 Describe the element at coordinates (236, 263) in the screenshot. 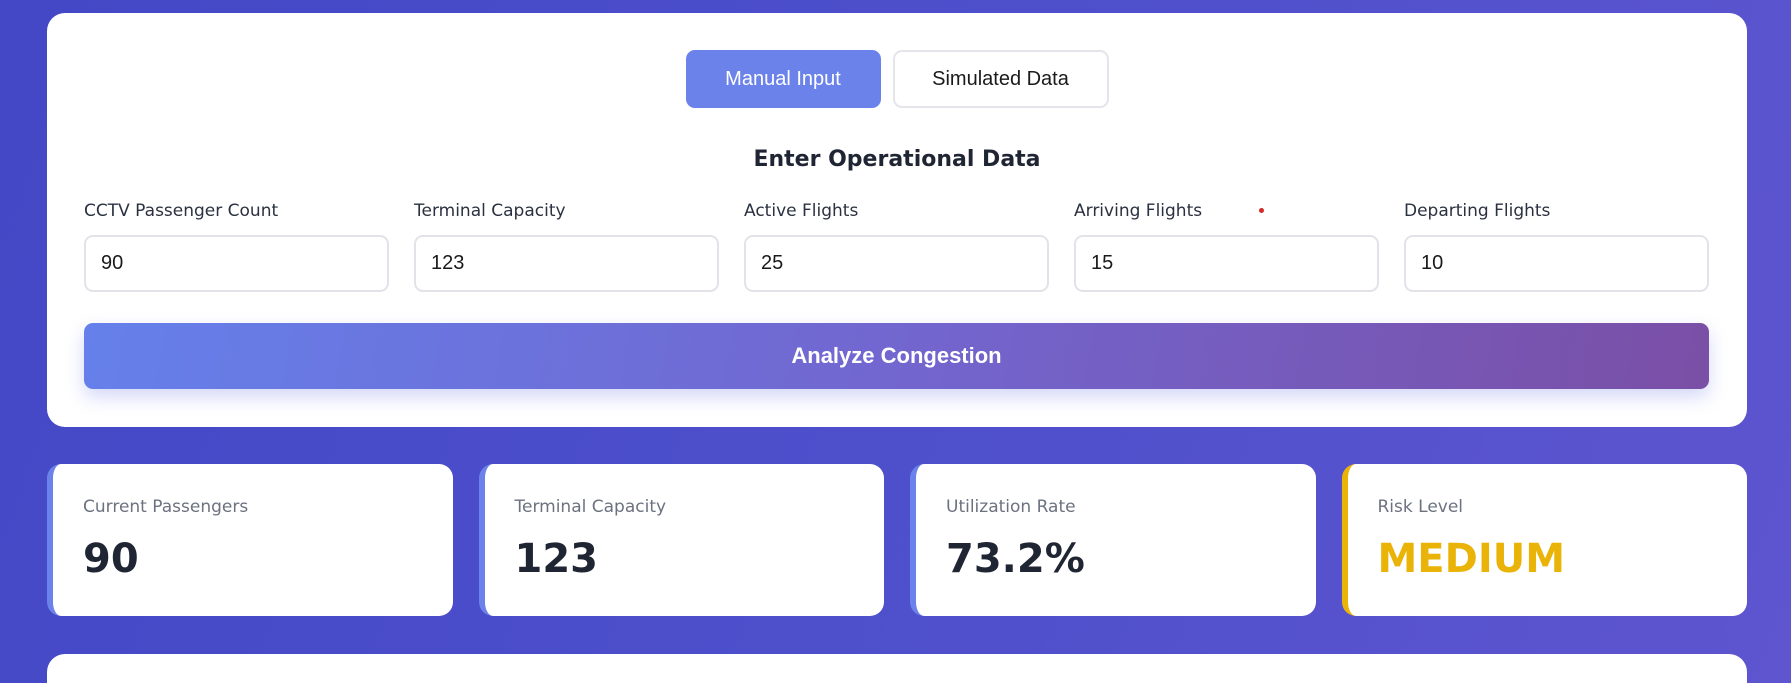

I see `cctv-passenger-count-input` at that location.